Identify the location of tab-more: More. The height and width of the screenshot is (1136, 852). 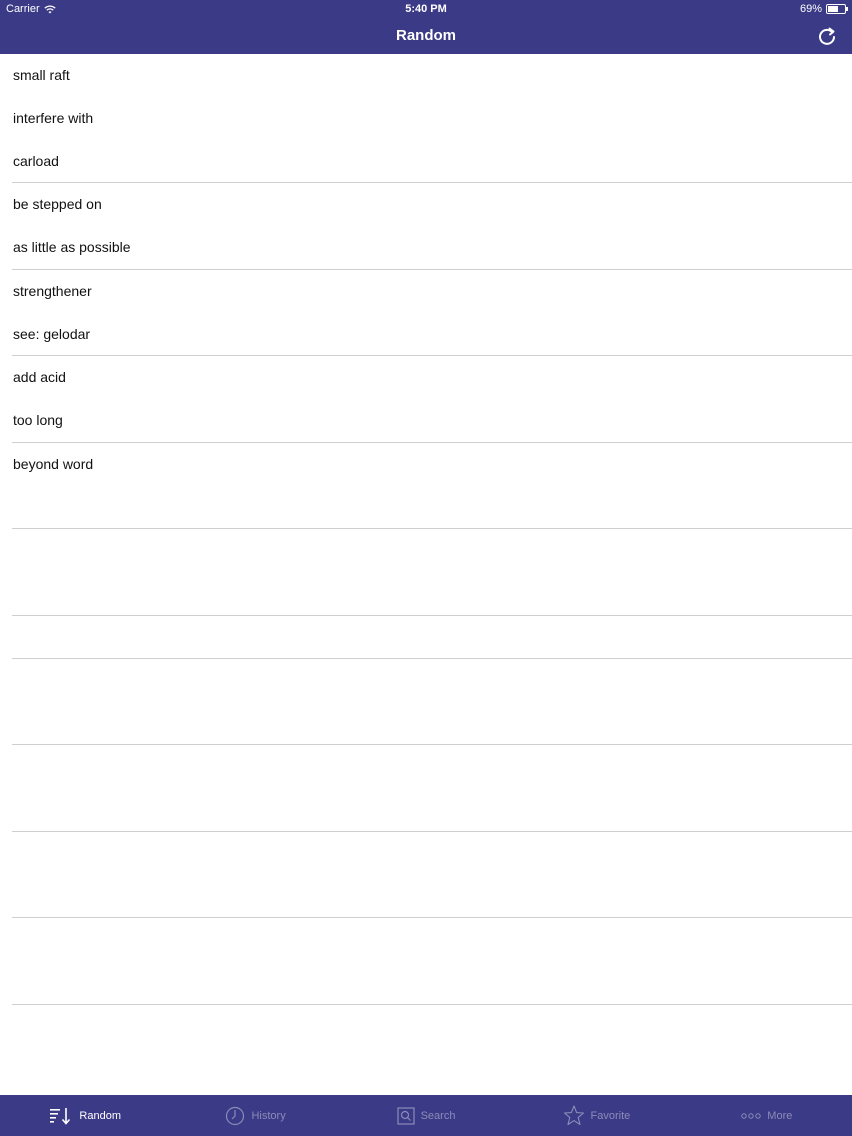
(767, 1115).